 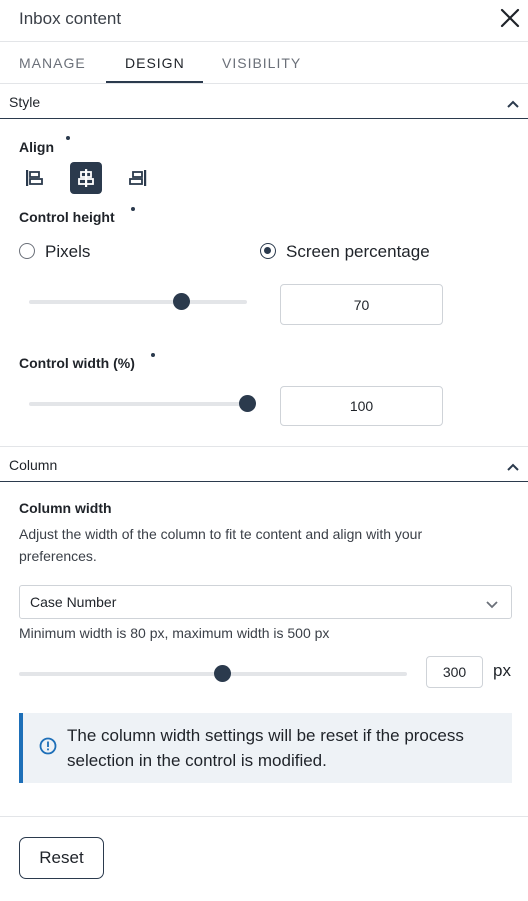 I want to click on tab-visibility: VISIBILITY, so click(x=261, y=63).